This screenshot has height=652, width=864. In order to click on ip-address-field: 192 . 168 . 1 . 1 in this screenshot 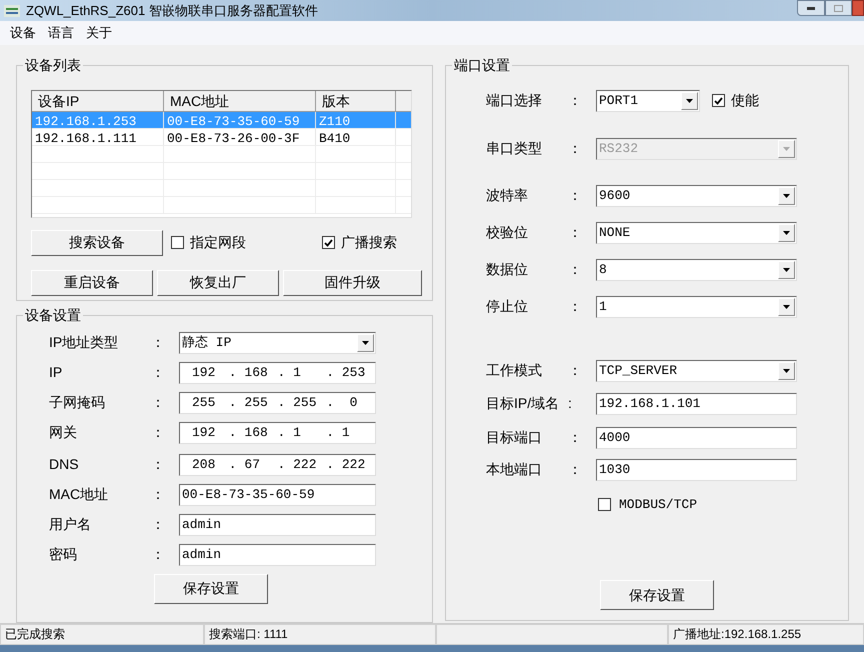, I will do `click(277, 433)`.